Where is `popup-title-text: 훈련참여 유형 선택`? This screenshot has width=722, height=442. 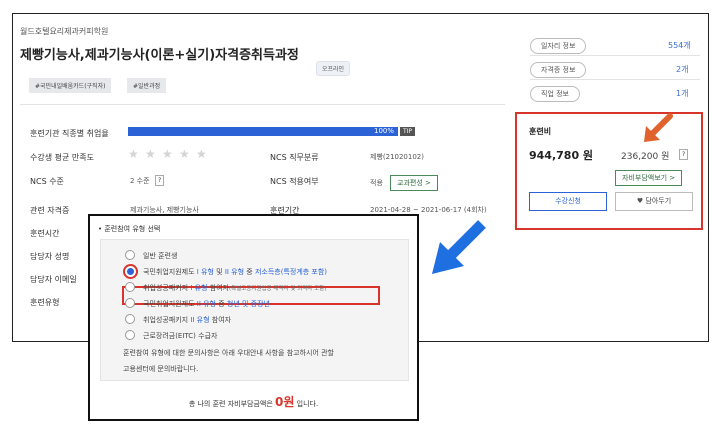 popup-title-text: 훈련참여 유형 선택 is located at coordinates (132, 229).